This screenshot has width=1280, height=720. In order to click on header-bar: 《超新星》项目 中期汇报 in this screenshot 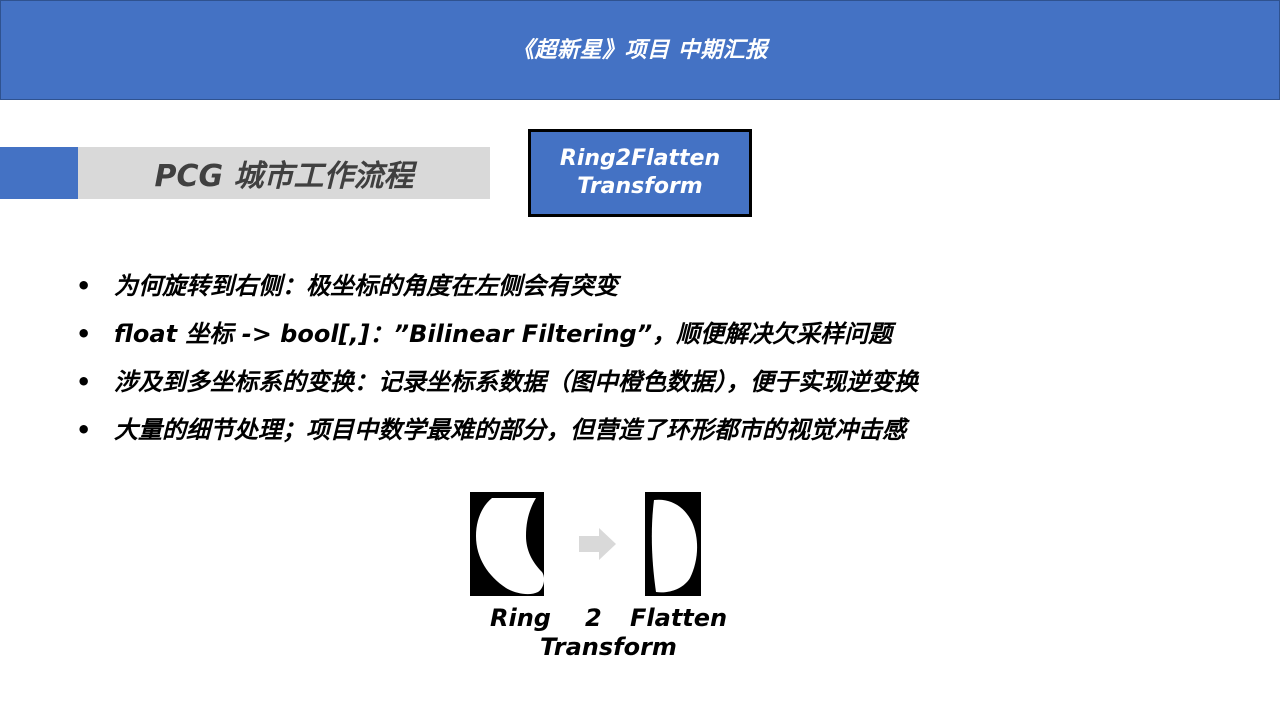, I will do `click(640, 50)`.